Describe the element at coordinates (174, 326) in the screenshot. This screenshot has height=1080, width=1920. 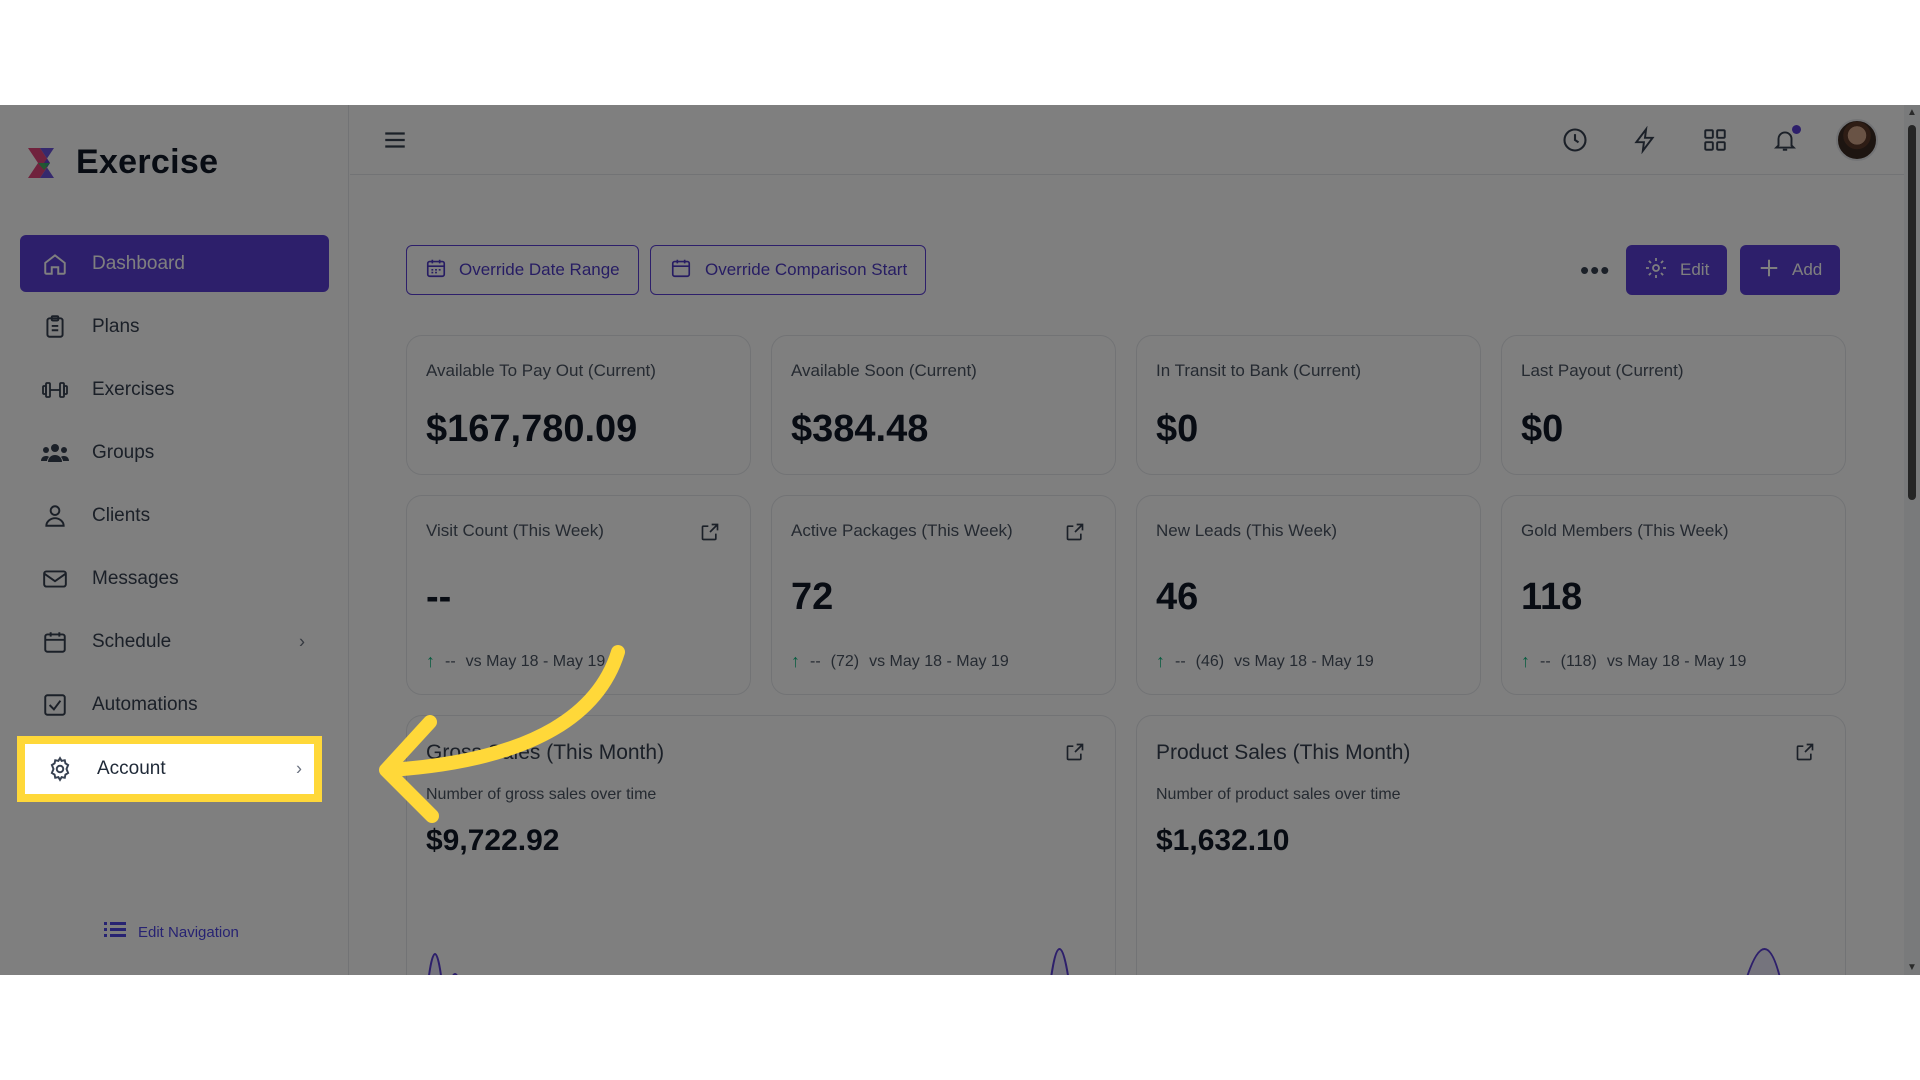
I see `sidebar-item-plans: Plans` at that location.